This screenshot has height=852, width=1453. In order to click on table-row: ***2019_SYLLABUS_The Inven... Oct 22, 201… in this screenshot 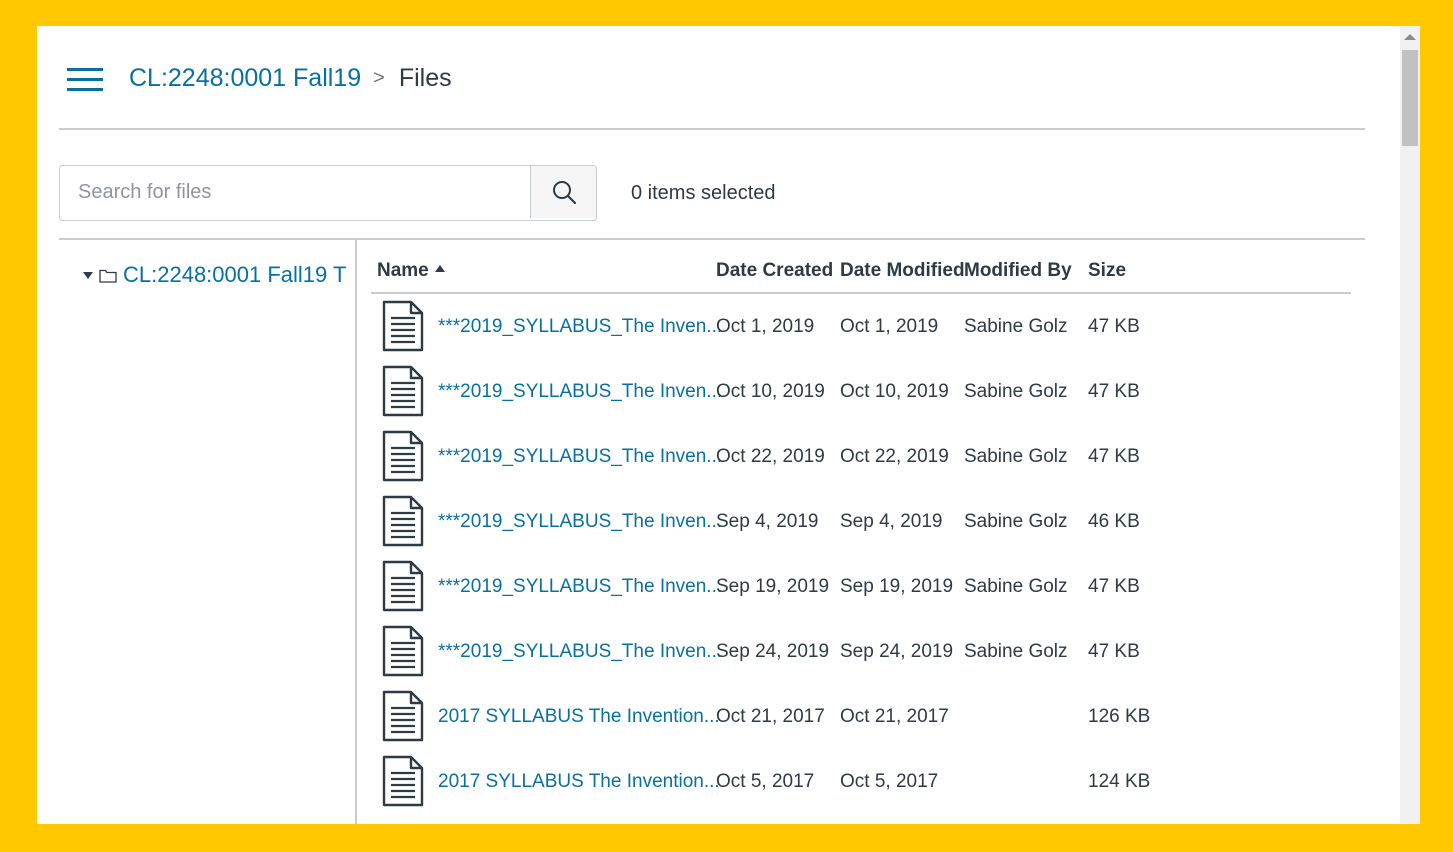, I will do `click(861, 456)`.